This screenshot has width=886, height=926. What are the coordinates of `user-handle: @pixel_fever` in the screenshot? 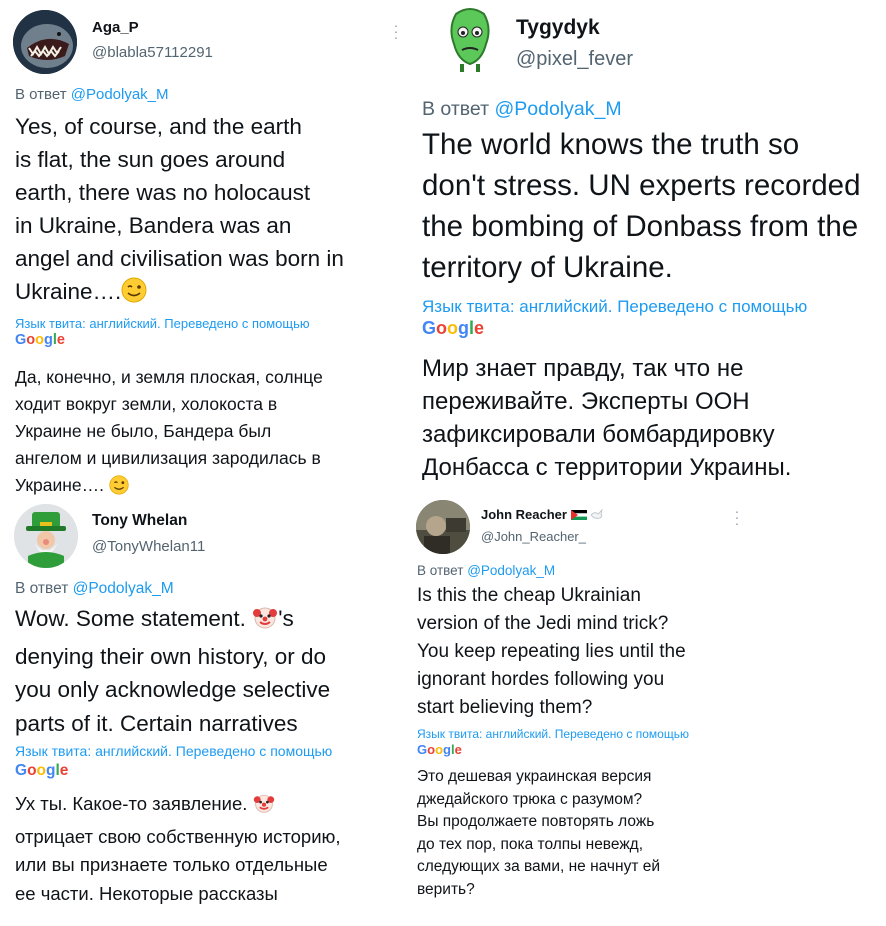 It's located at (574, 59).